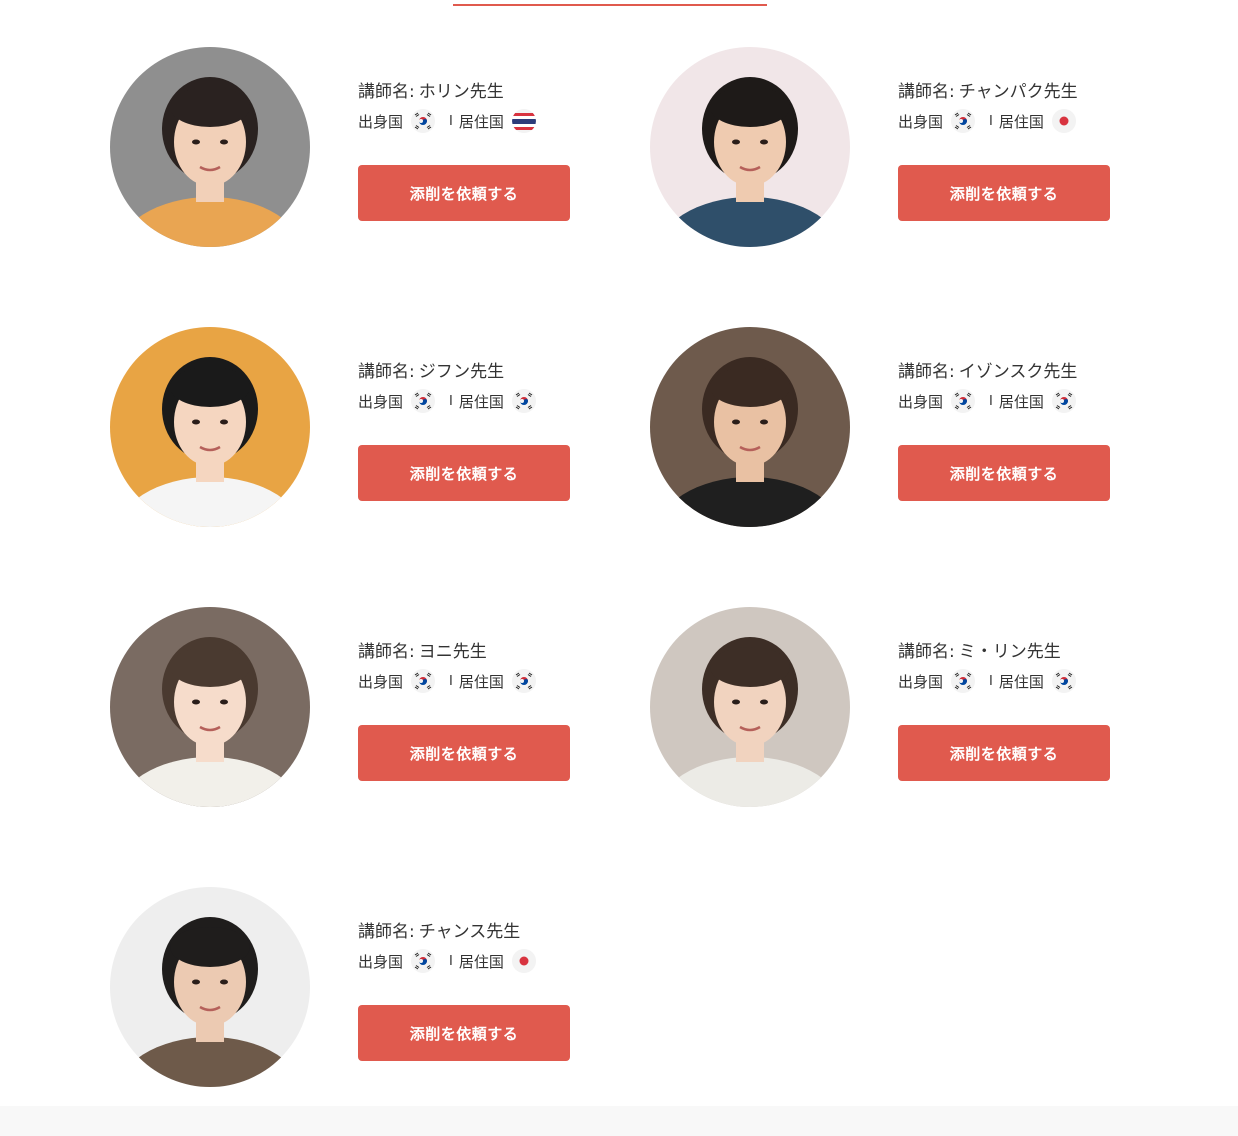 The image size is (1238, 1136). Describe the element at coordinates (370, 147) in the screenshot. I see `teacher-card: 講師名: ホリン先生 出身国 I 居住国 添削を依頼する` at that location.